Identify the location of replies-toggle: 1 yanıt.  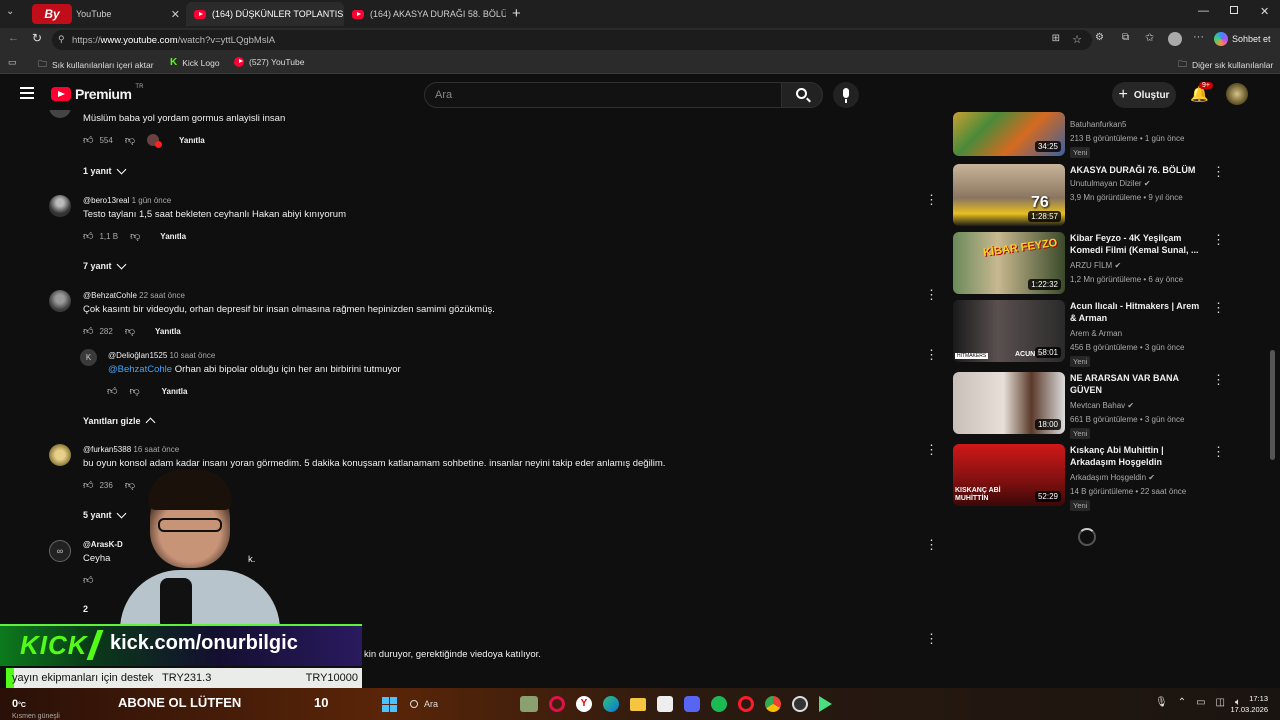
(104, 170).